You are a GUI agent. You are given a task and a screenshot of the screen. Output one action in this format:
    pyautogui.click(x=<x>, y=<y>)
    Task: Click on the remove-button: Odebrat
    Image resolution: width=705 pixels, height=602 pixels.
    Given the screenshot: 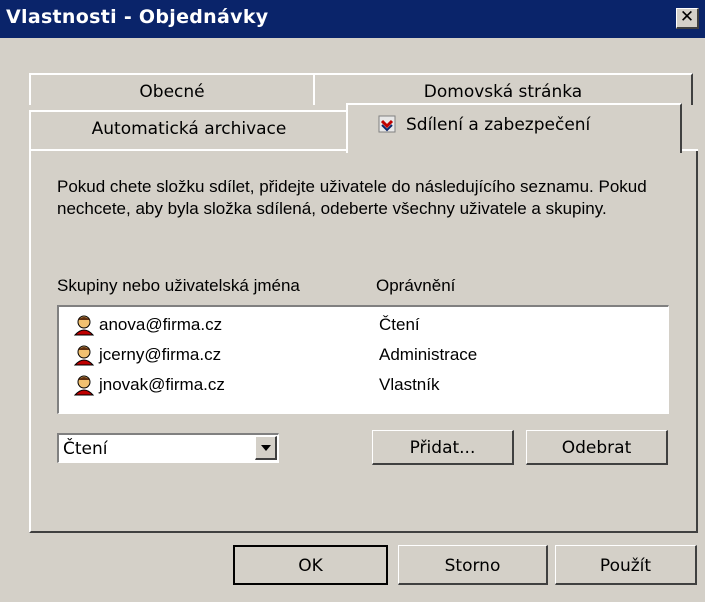 What is the action you would take?
    pyautogui.click(x=597, y=447)
    